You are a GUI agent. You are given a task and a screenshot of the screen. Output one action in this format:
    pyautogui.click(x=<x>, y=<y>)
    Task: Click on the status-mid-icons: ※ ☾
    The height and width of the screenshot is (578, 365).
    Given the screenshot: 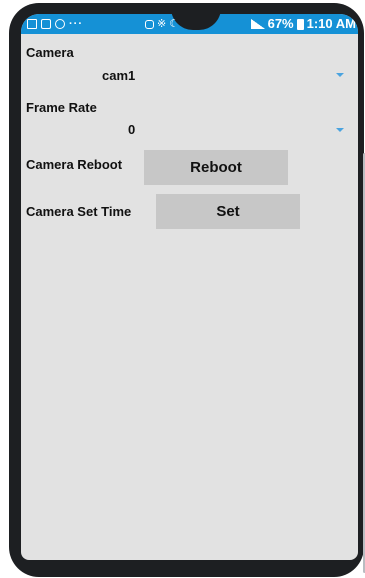 What is the action you would take?
    pyautogui.click(x=162, y=24)
    